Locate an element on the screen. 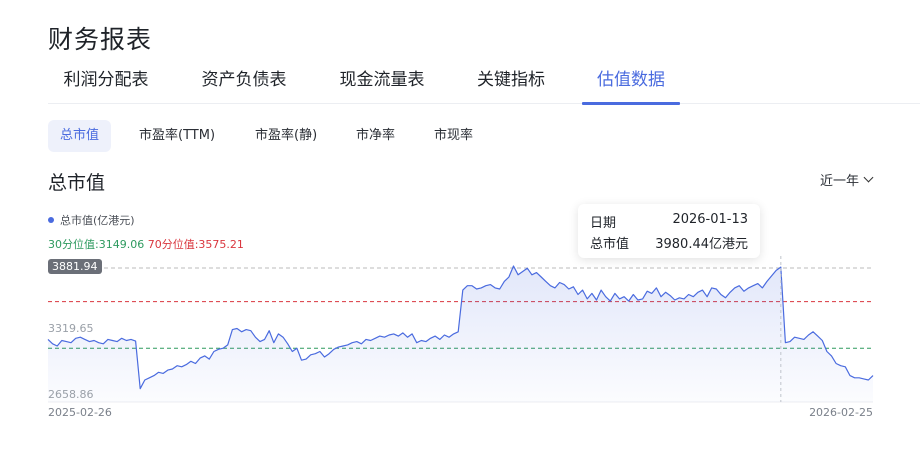 This screenshot has height=454, width=920. tab-balance-sheet: 资产负债表 is located at coordinates (244, 85).